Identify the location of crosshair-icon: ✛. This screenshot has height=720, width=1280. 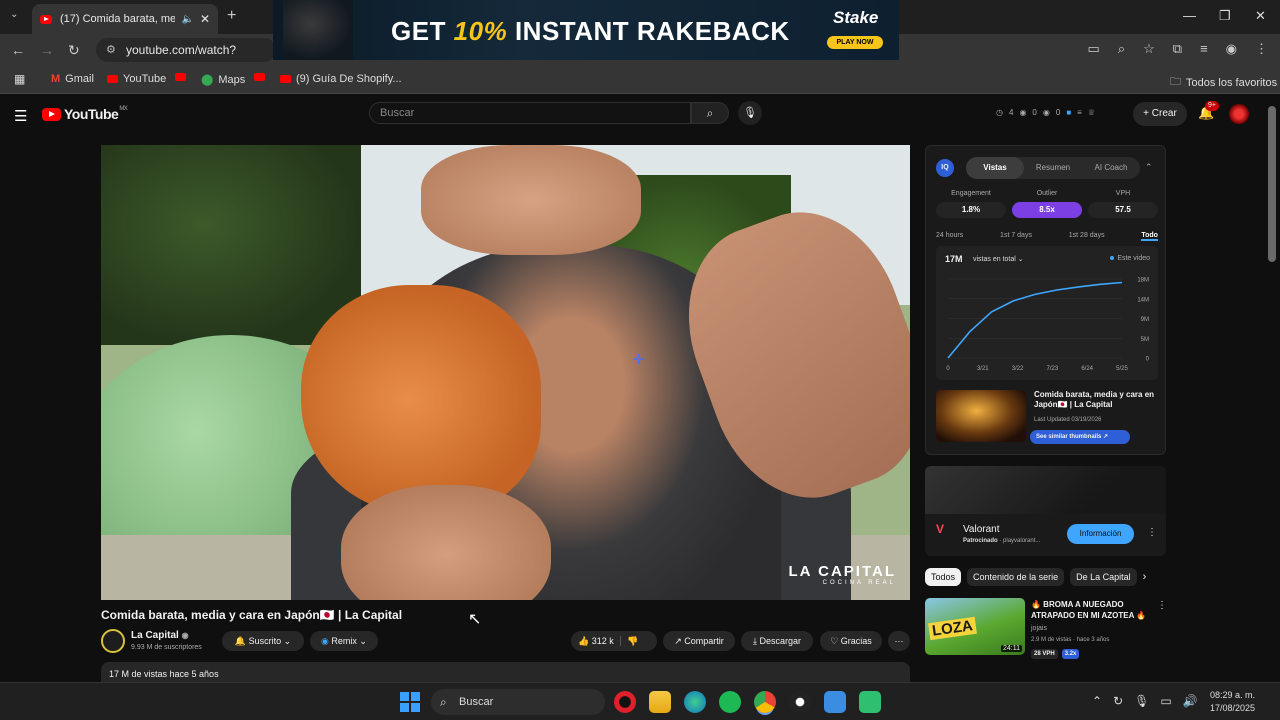
(639, 359).